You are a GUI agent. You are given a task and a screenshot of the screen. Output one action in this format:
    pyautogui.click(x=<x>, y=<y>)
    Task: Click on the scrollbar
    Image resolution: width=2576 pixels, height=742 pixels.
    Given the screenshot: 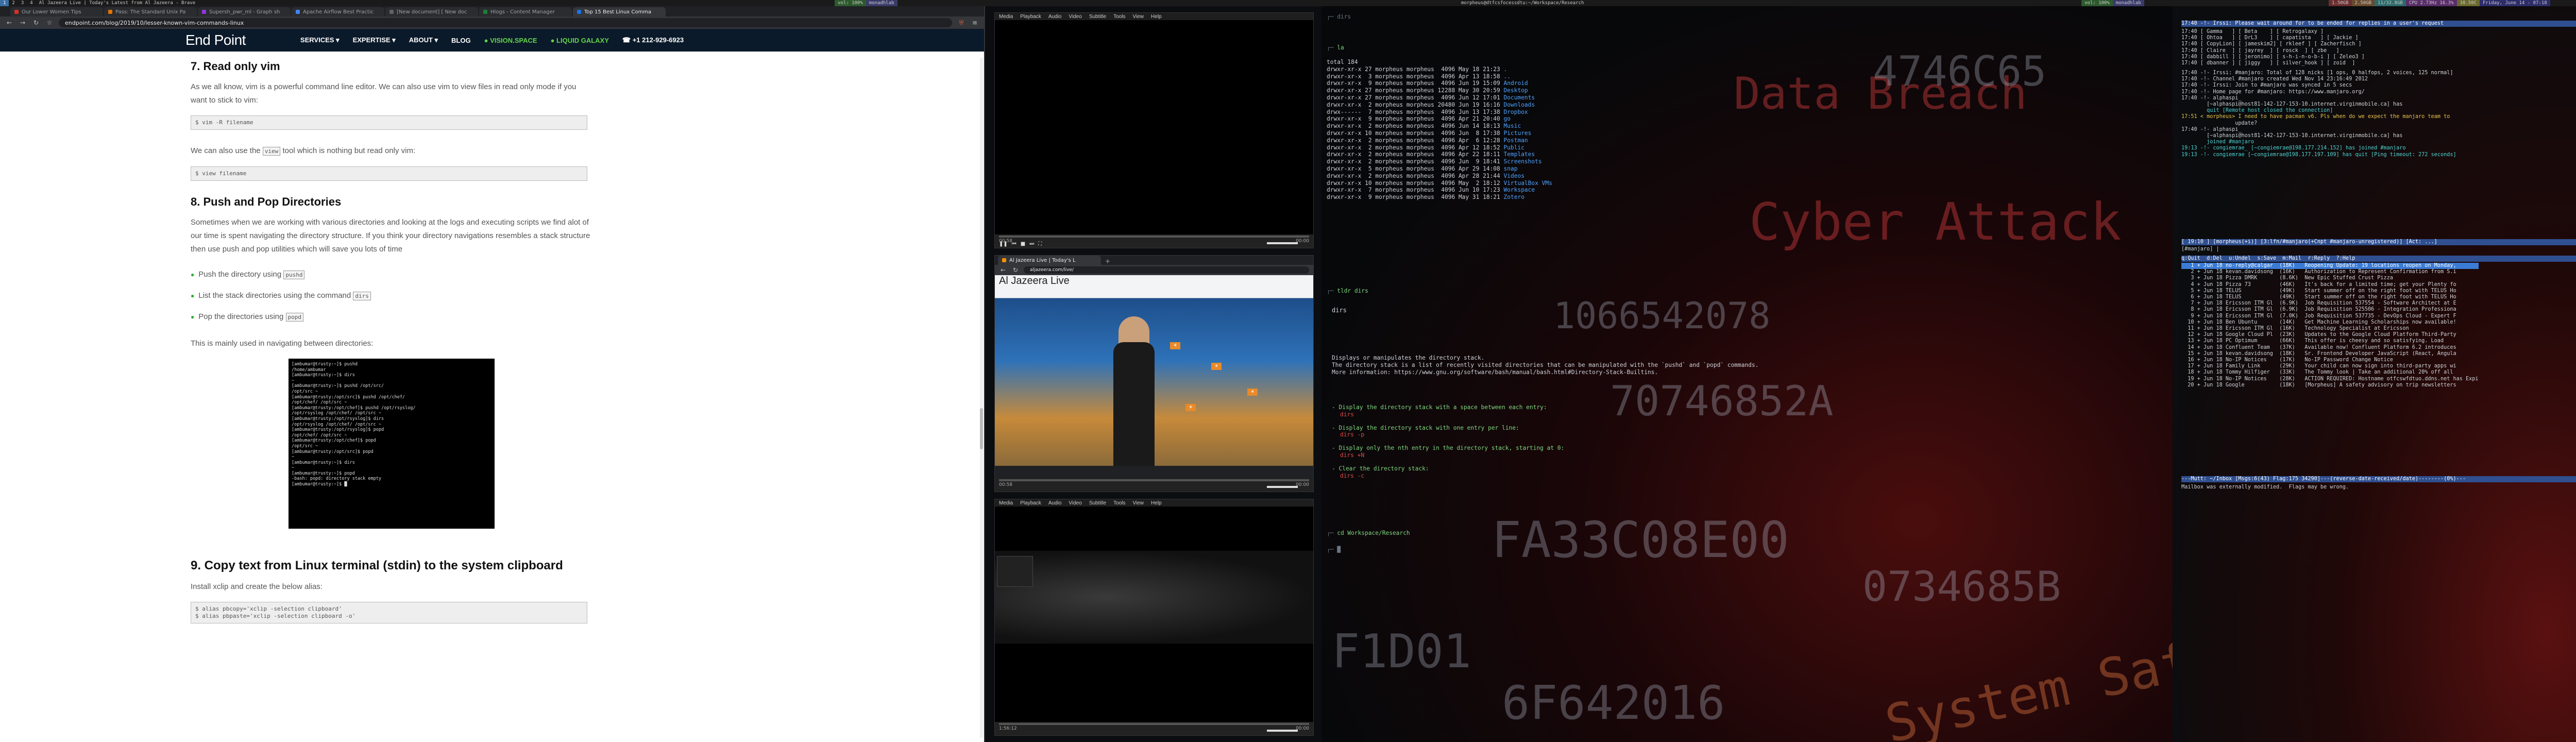 What is the action you would take?
    pyautogui.click(x=981, y=398)
    